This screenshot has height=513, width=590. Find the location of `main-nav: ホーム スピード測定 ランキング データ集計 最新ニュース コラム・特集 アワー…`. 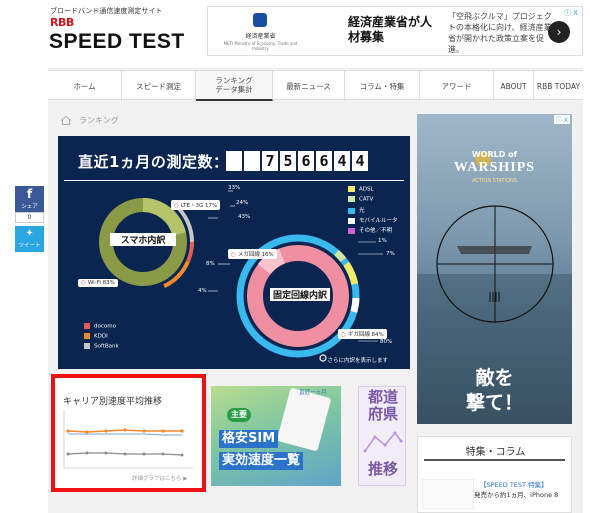

main-nav: ホーム スピード測定 ランキング データ集計 最新ニュース コラム・特集 アワー… is located at coordinates (315, 85).